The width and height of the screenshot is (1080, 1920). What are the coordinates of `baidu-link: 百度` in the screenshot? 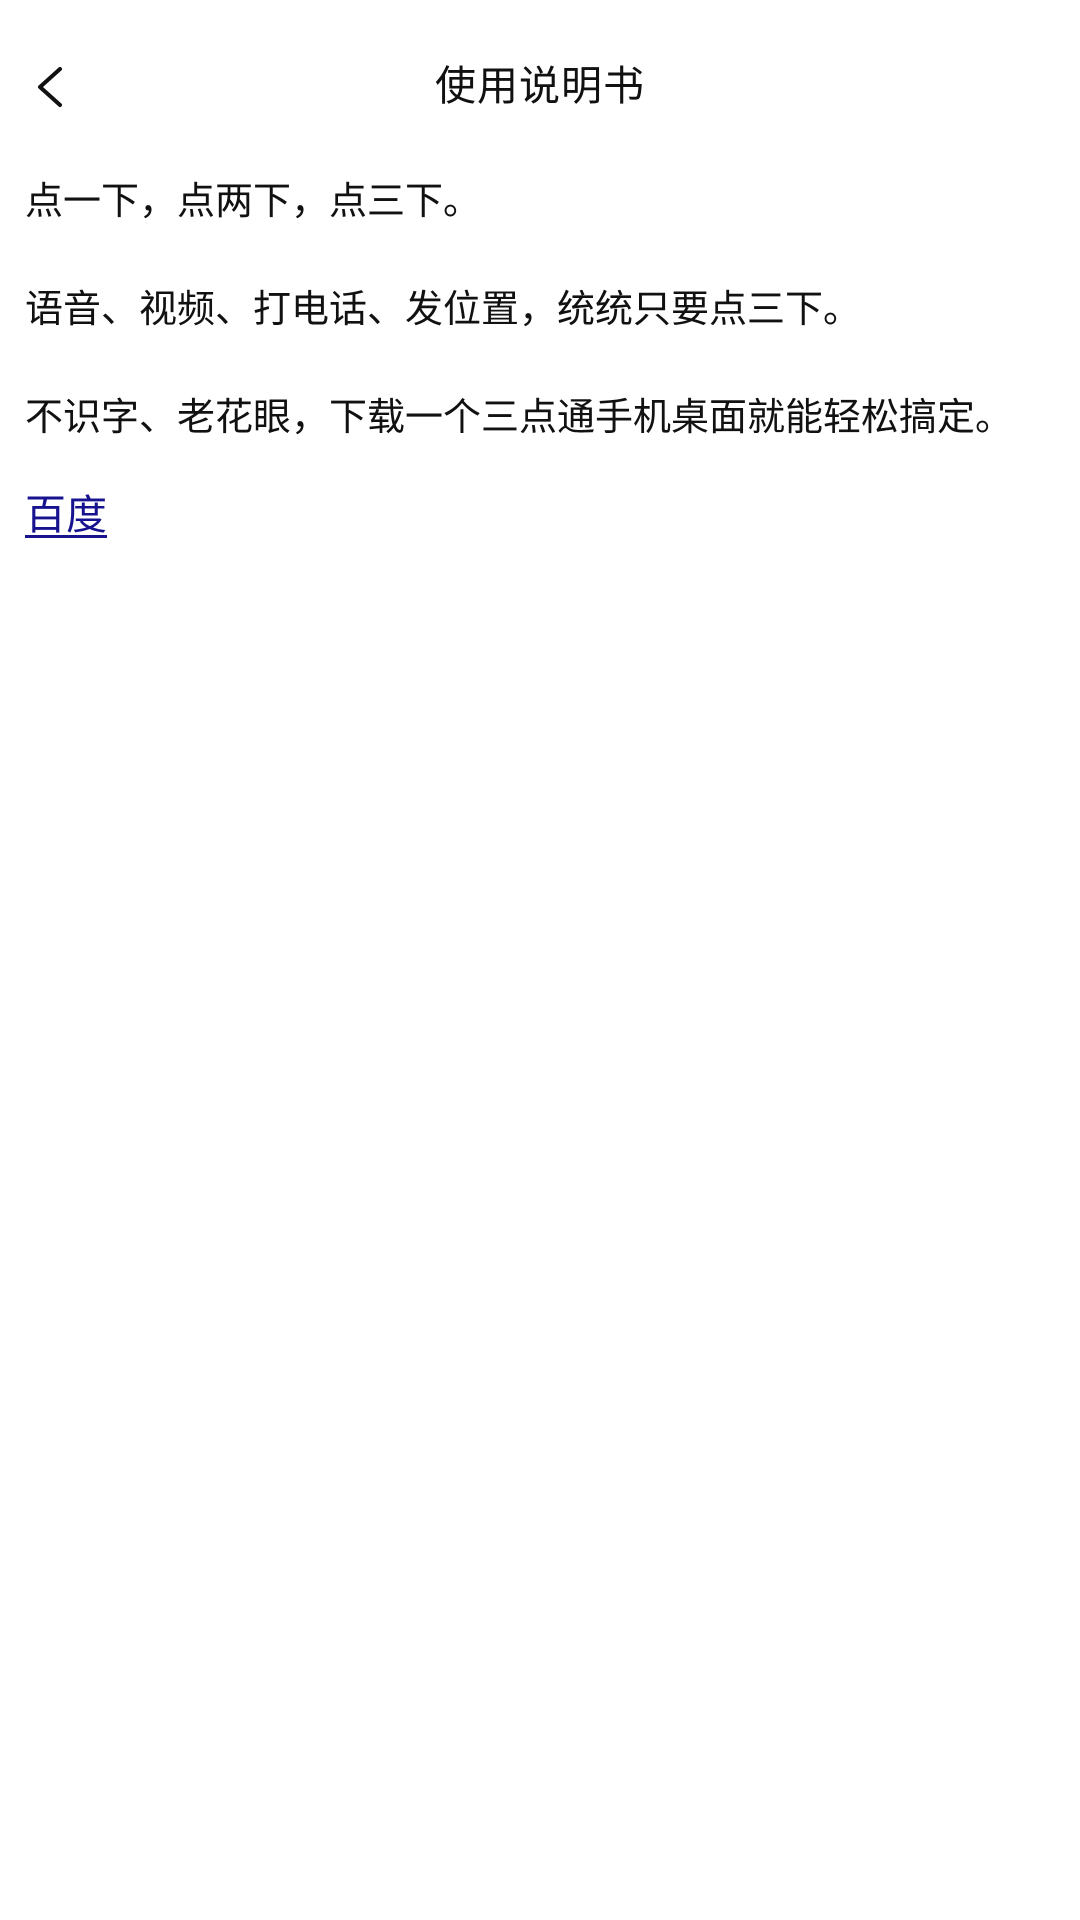 It's located at (66, 515).